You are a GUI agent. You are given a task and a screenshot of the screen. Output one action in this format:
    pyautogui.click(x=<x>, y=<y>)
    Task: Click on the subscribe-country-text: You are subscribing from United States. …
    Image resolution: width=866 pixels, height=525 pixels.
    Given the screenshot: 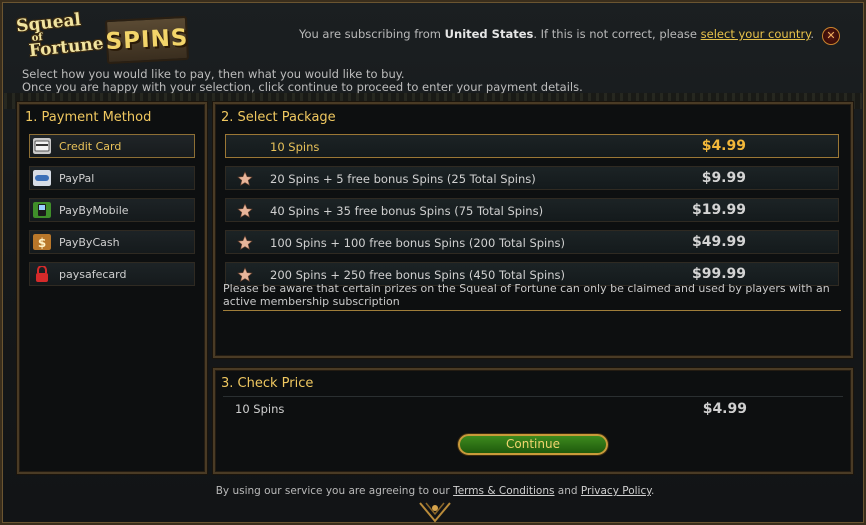 What is the action you would take?
    pyautogui.click(x=556, y=34)
    